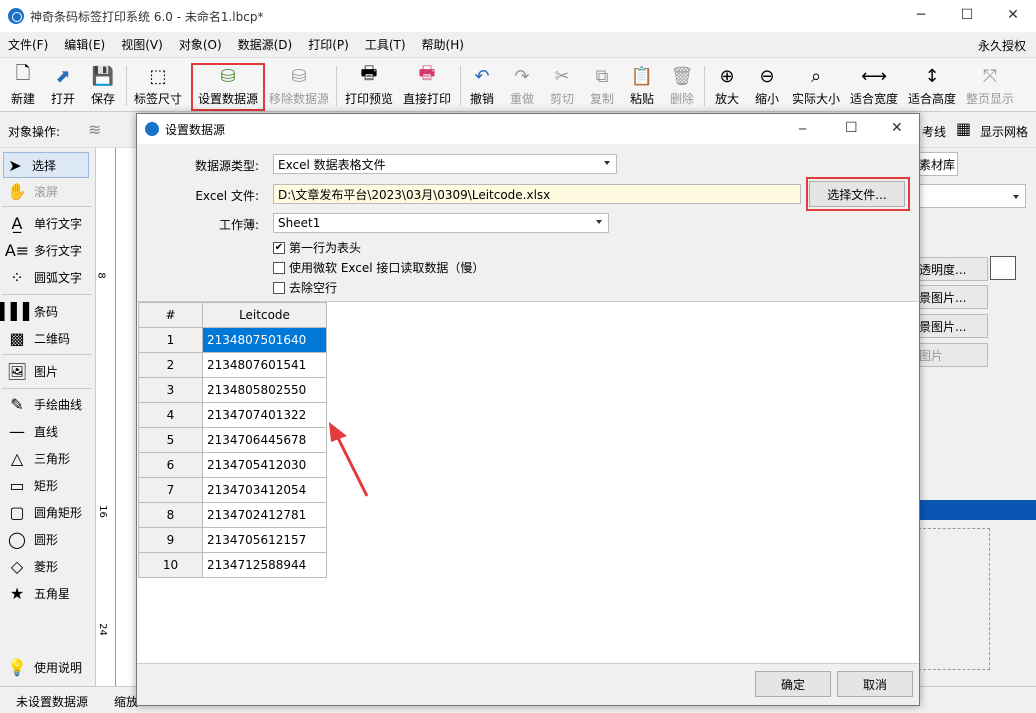  I want to click on table-row: 3 2134805802550, so click(232, 390).